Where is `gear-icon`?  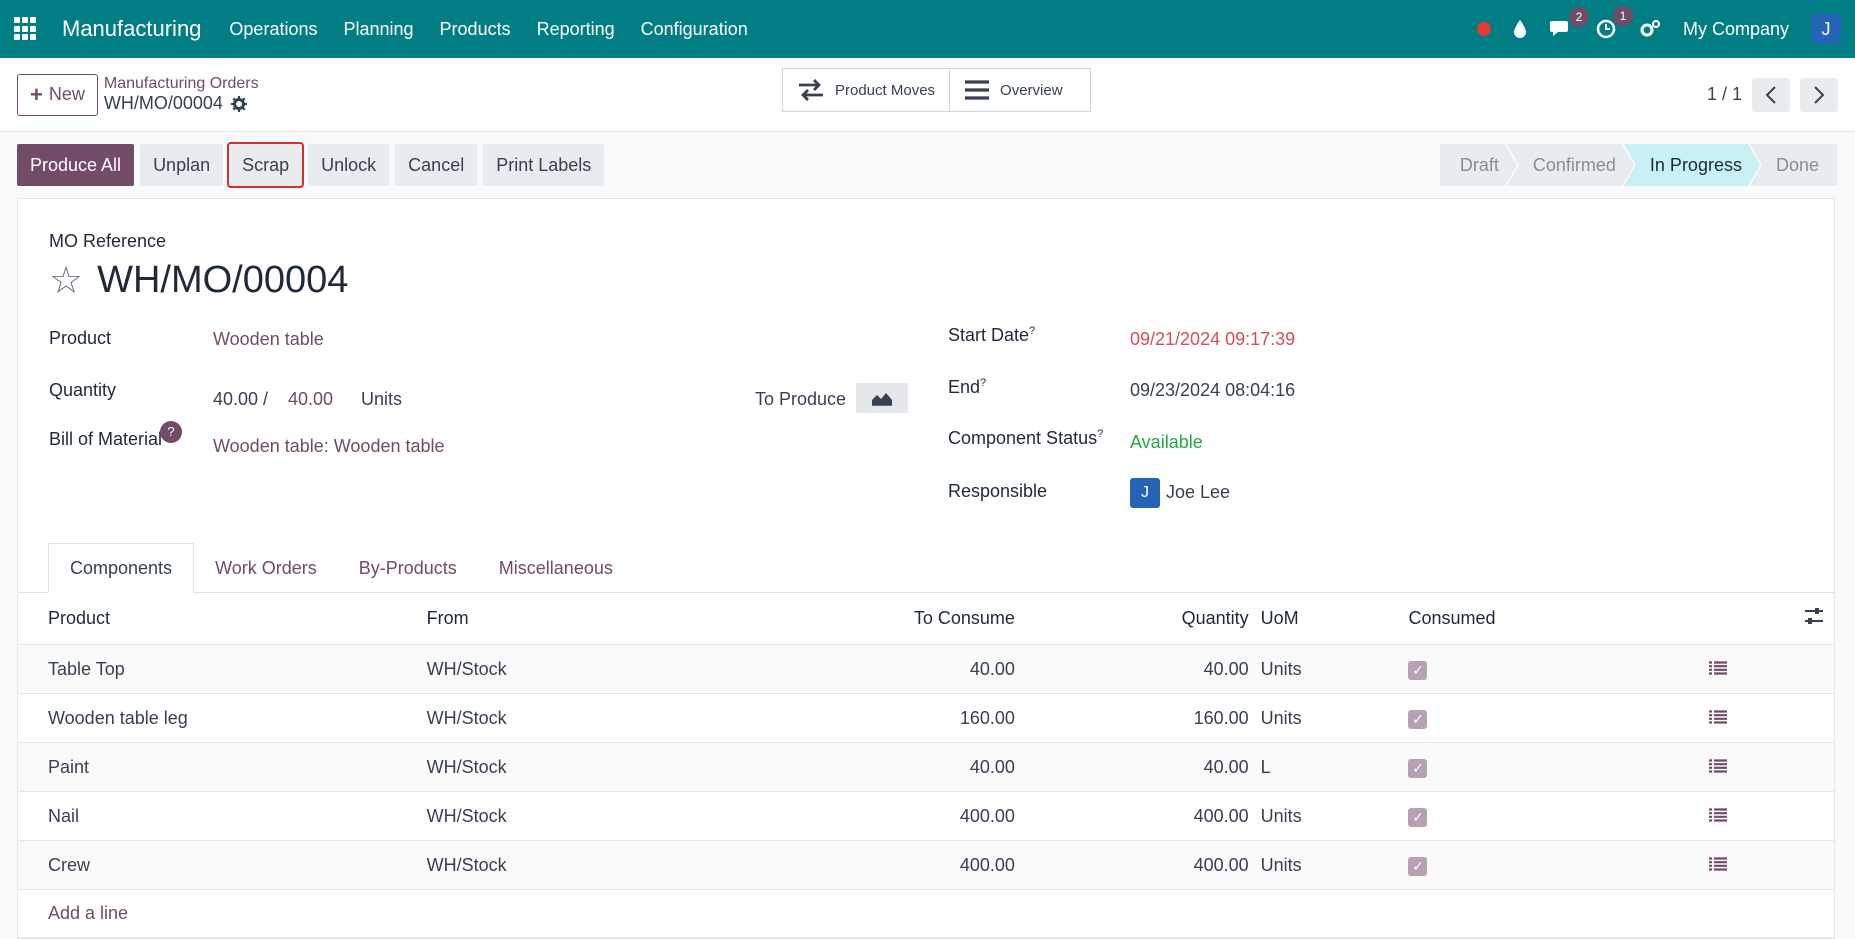 gear-icon is located at coordinates (238, 103).